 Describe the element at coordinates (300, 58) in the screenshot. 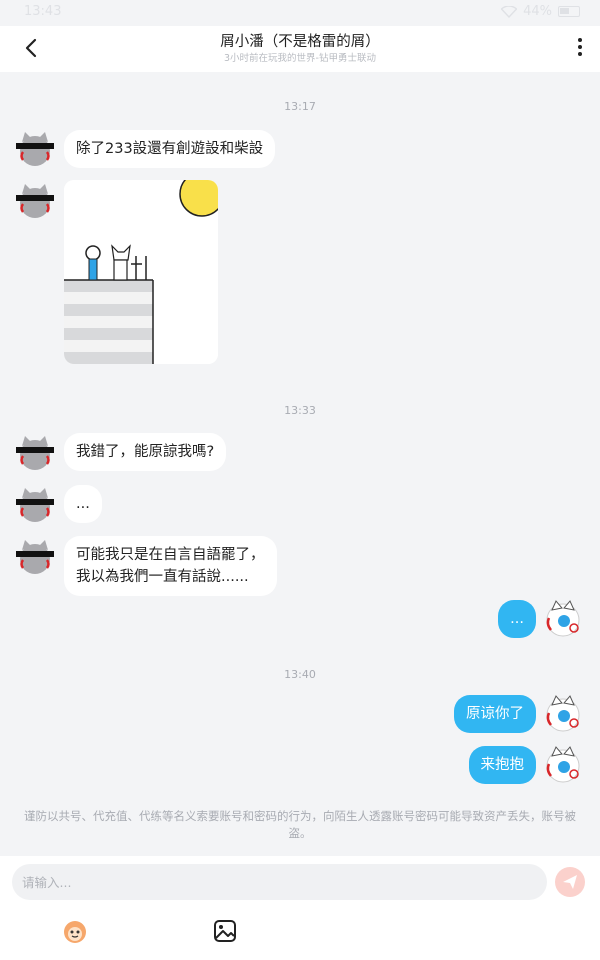

I see `contact-activity: 3小时前在玩我的世界-钻甲勇士联动` at that location.